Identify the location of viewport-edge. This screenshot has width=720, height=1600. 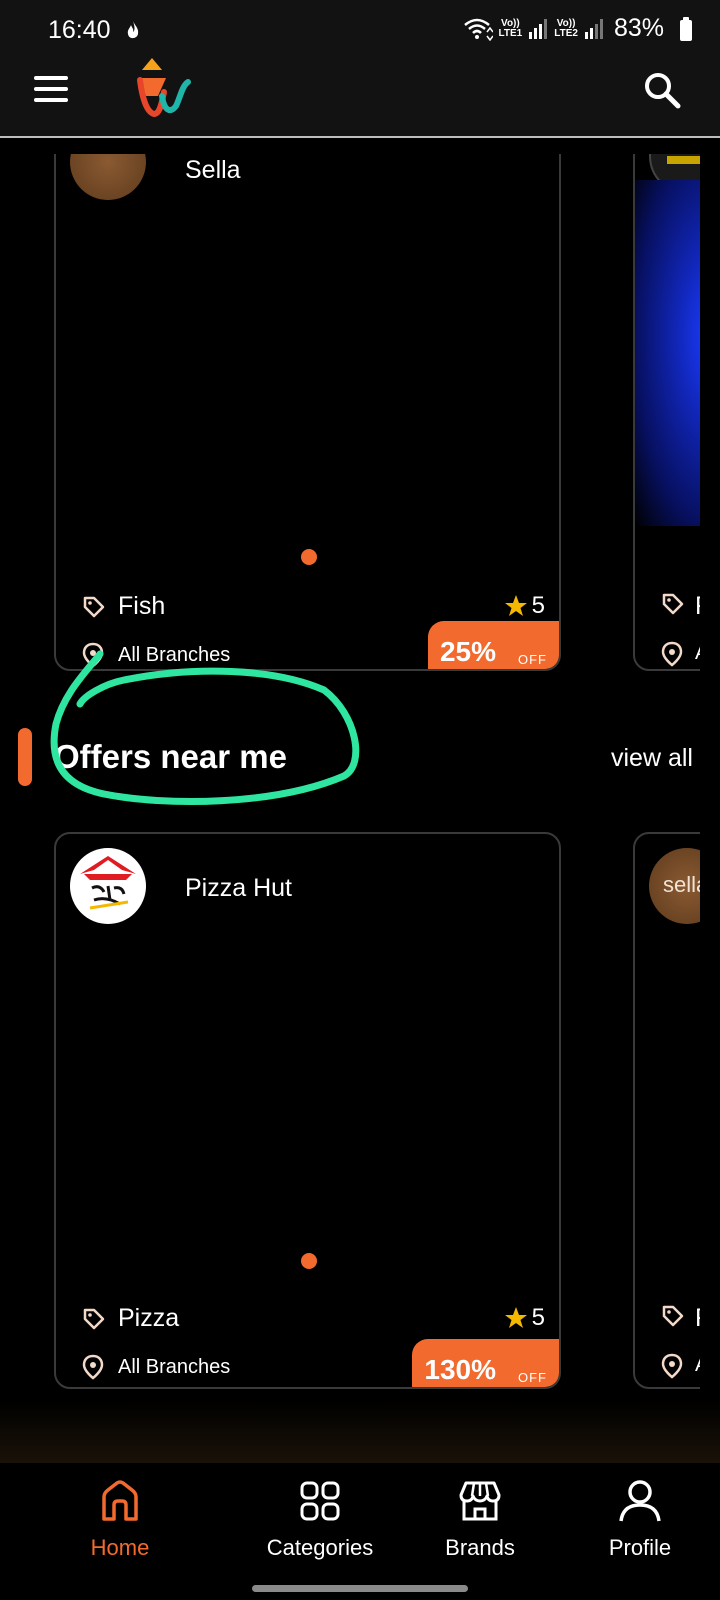
(710, 808).